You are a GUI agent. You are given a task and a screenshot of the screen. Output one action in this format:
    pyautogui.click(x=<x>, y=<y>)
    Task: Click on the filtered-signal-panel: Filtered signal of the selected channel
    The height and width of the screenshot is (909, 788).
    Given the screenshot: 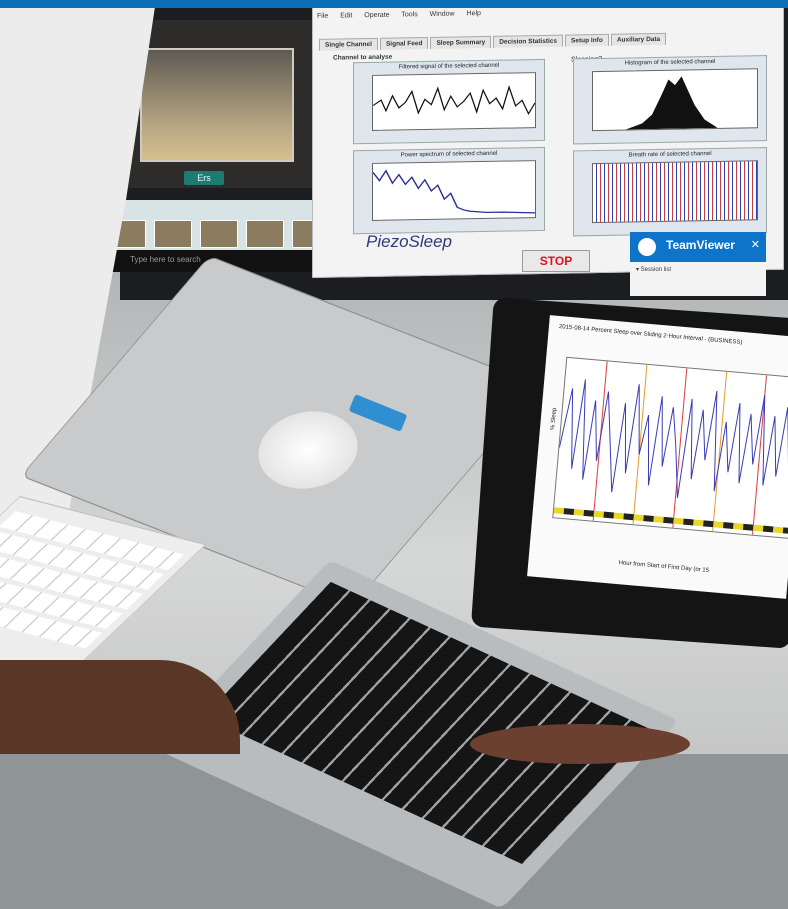 What is the action you would take?
    pyautogui.click(x=449, y=101)
    